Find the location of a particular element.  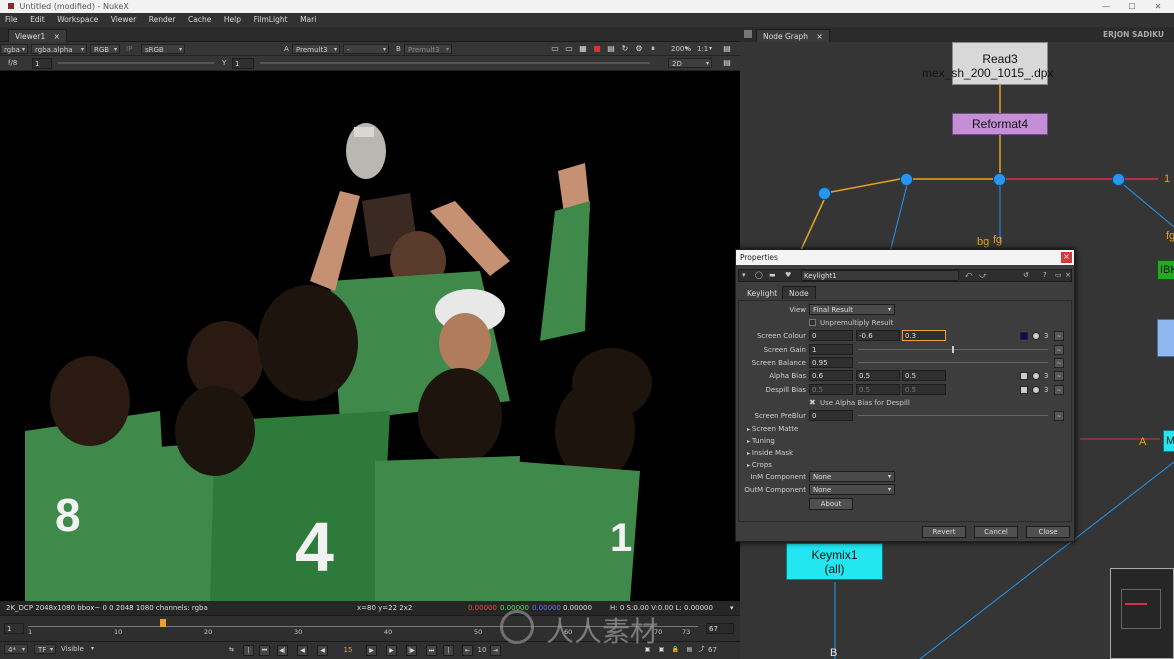

lock-icon: 🔒 is located at coordinates (675, 650).